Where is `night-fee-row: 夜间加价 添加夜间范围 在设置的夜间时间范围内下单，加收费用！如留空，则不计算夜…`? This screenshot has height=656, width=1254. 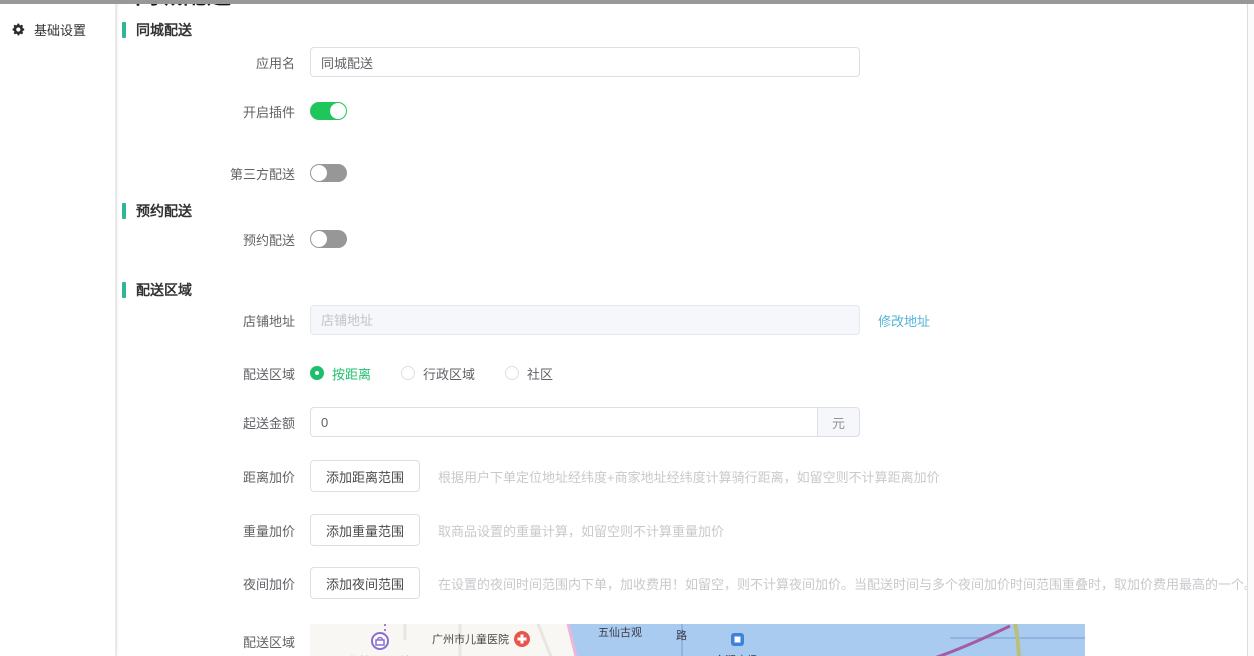 night-fee-row: 夜间加价 添加夜间范围 在设置的夜间时间范围内下单，加收费用！如留空，则不计算夜… is located at coordinates (684, 583).